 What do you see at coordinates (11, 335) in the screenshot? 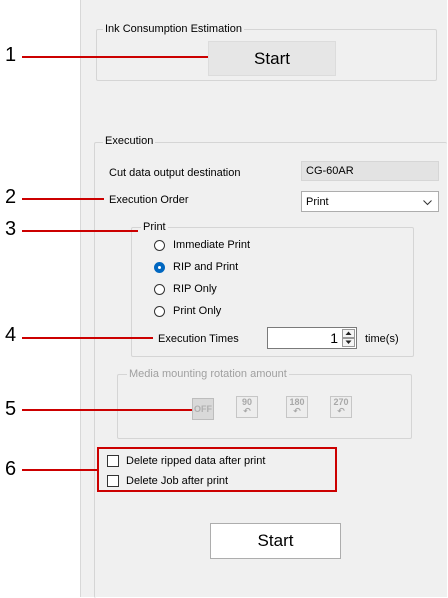
I see `callout-number-4: 4` at bounding box center [11, 335].